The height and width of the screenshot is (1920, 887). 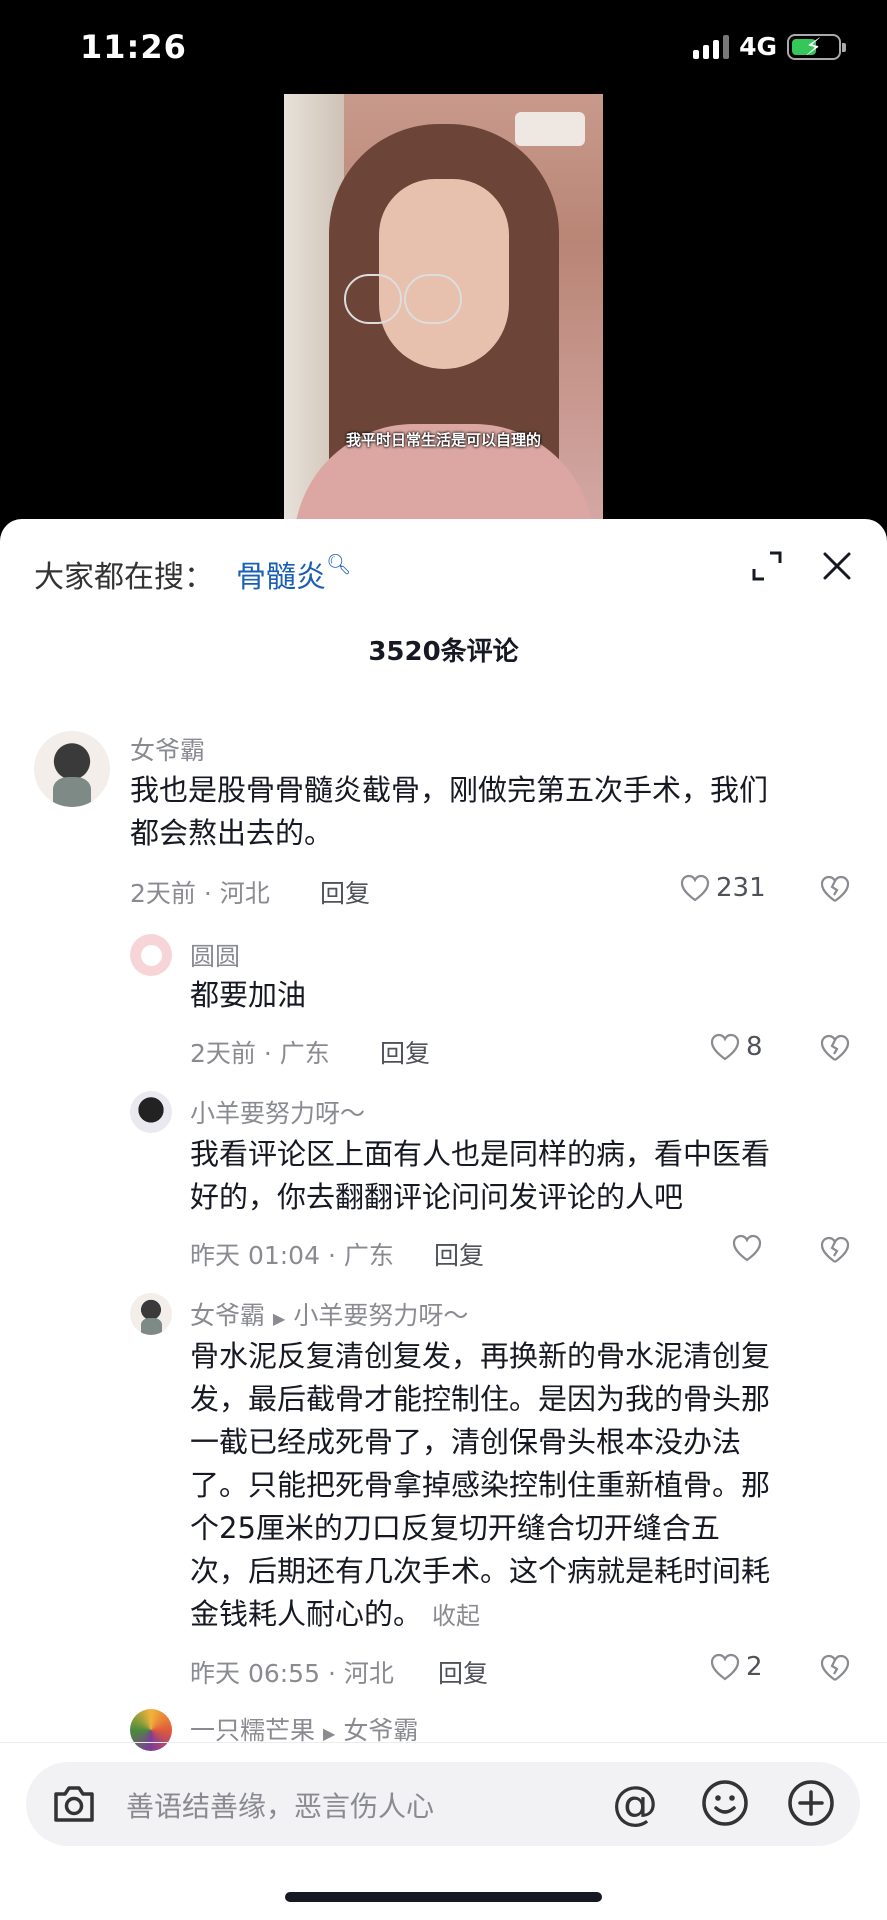 I want to click on battery-icon: ⚡, so click(x=816, y=46).